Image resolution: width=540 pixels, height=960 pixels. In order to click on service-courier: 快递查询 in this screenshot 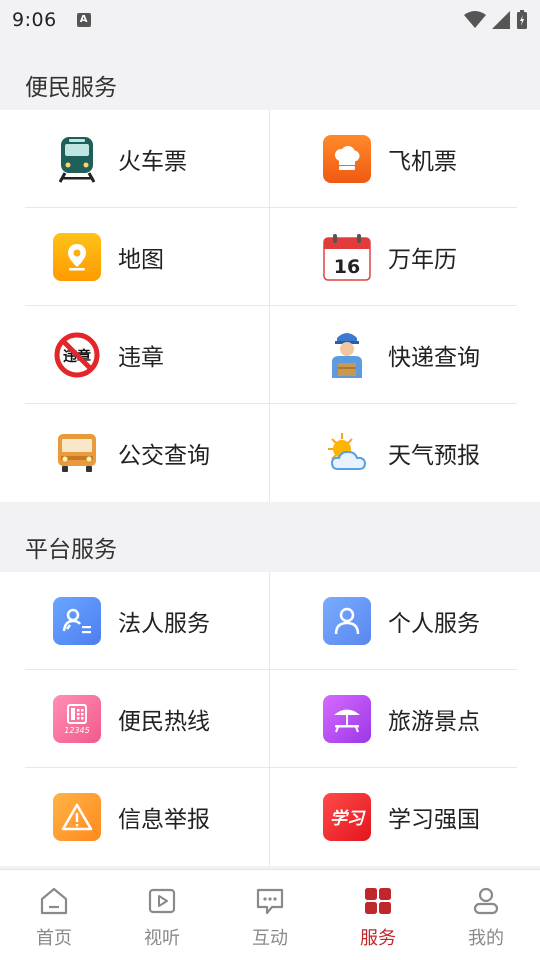, I will do `click(405, 355)`.